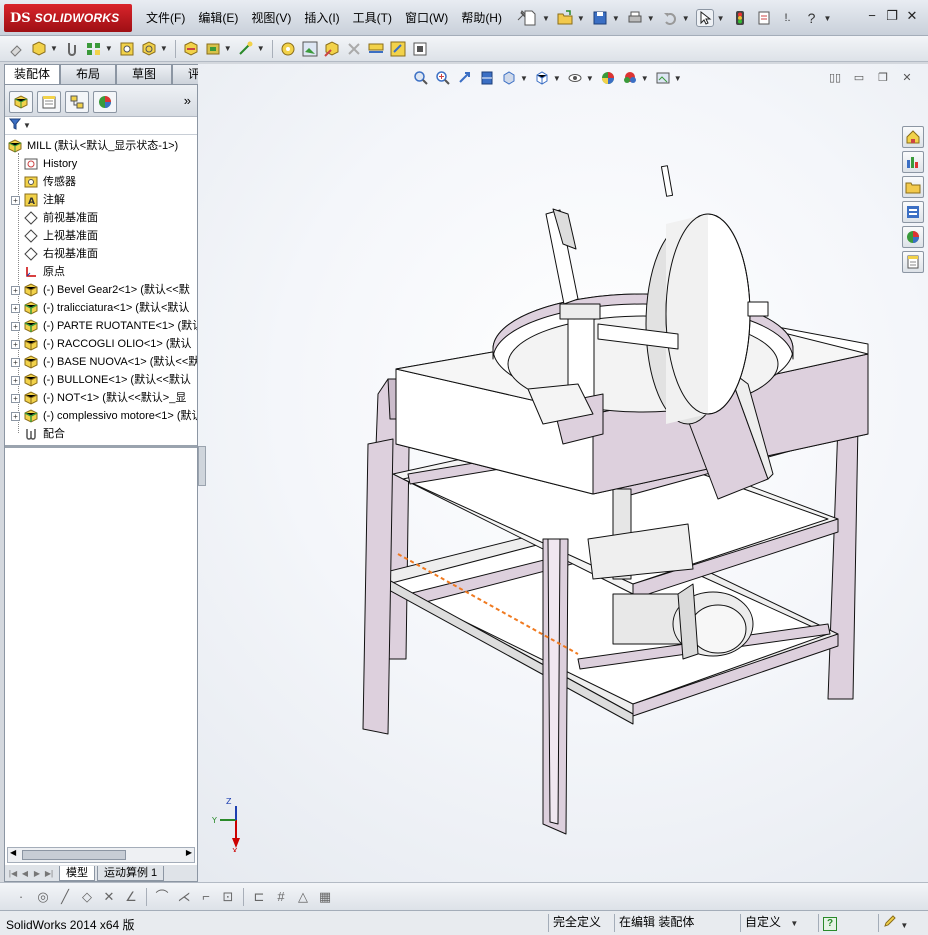 Image resolution: width=928 pixels, height=935 pixels. I want to click on split-horizontal-icon: ▭, so click(859, 78).